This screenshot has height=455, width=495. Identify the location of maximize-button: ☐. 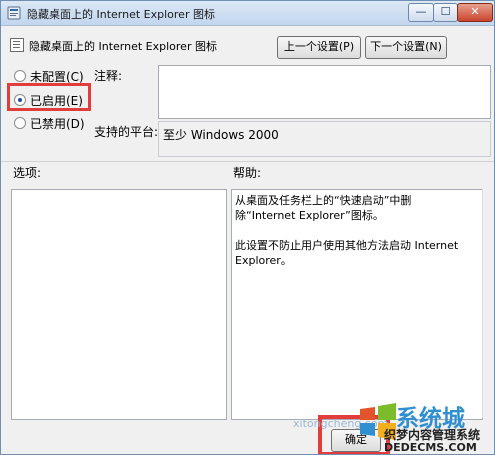
(445, 12).